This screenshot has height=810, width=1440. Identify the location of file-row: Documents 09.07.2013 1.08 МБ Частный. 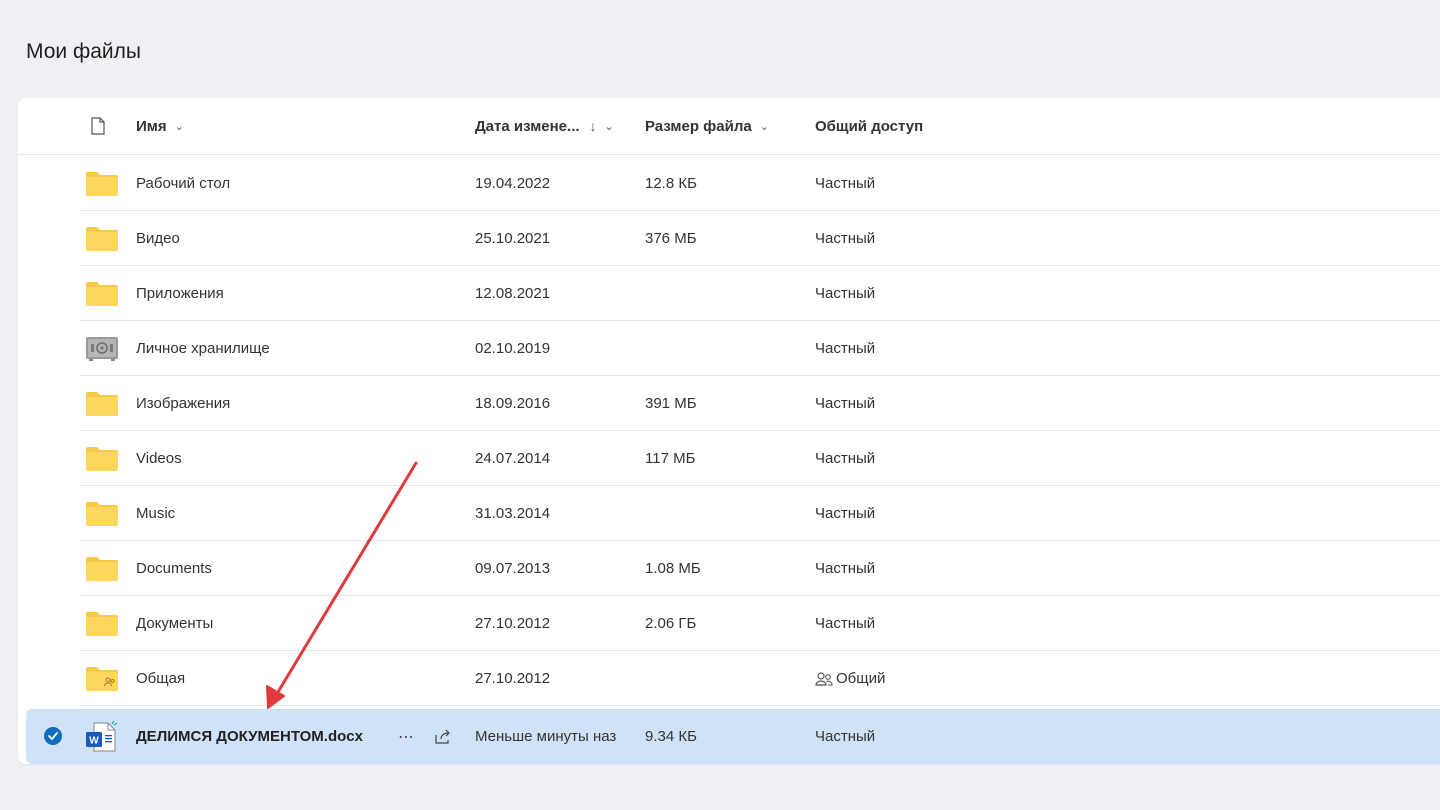
(729, 568).